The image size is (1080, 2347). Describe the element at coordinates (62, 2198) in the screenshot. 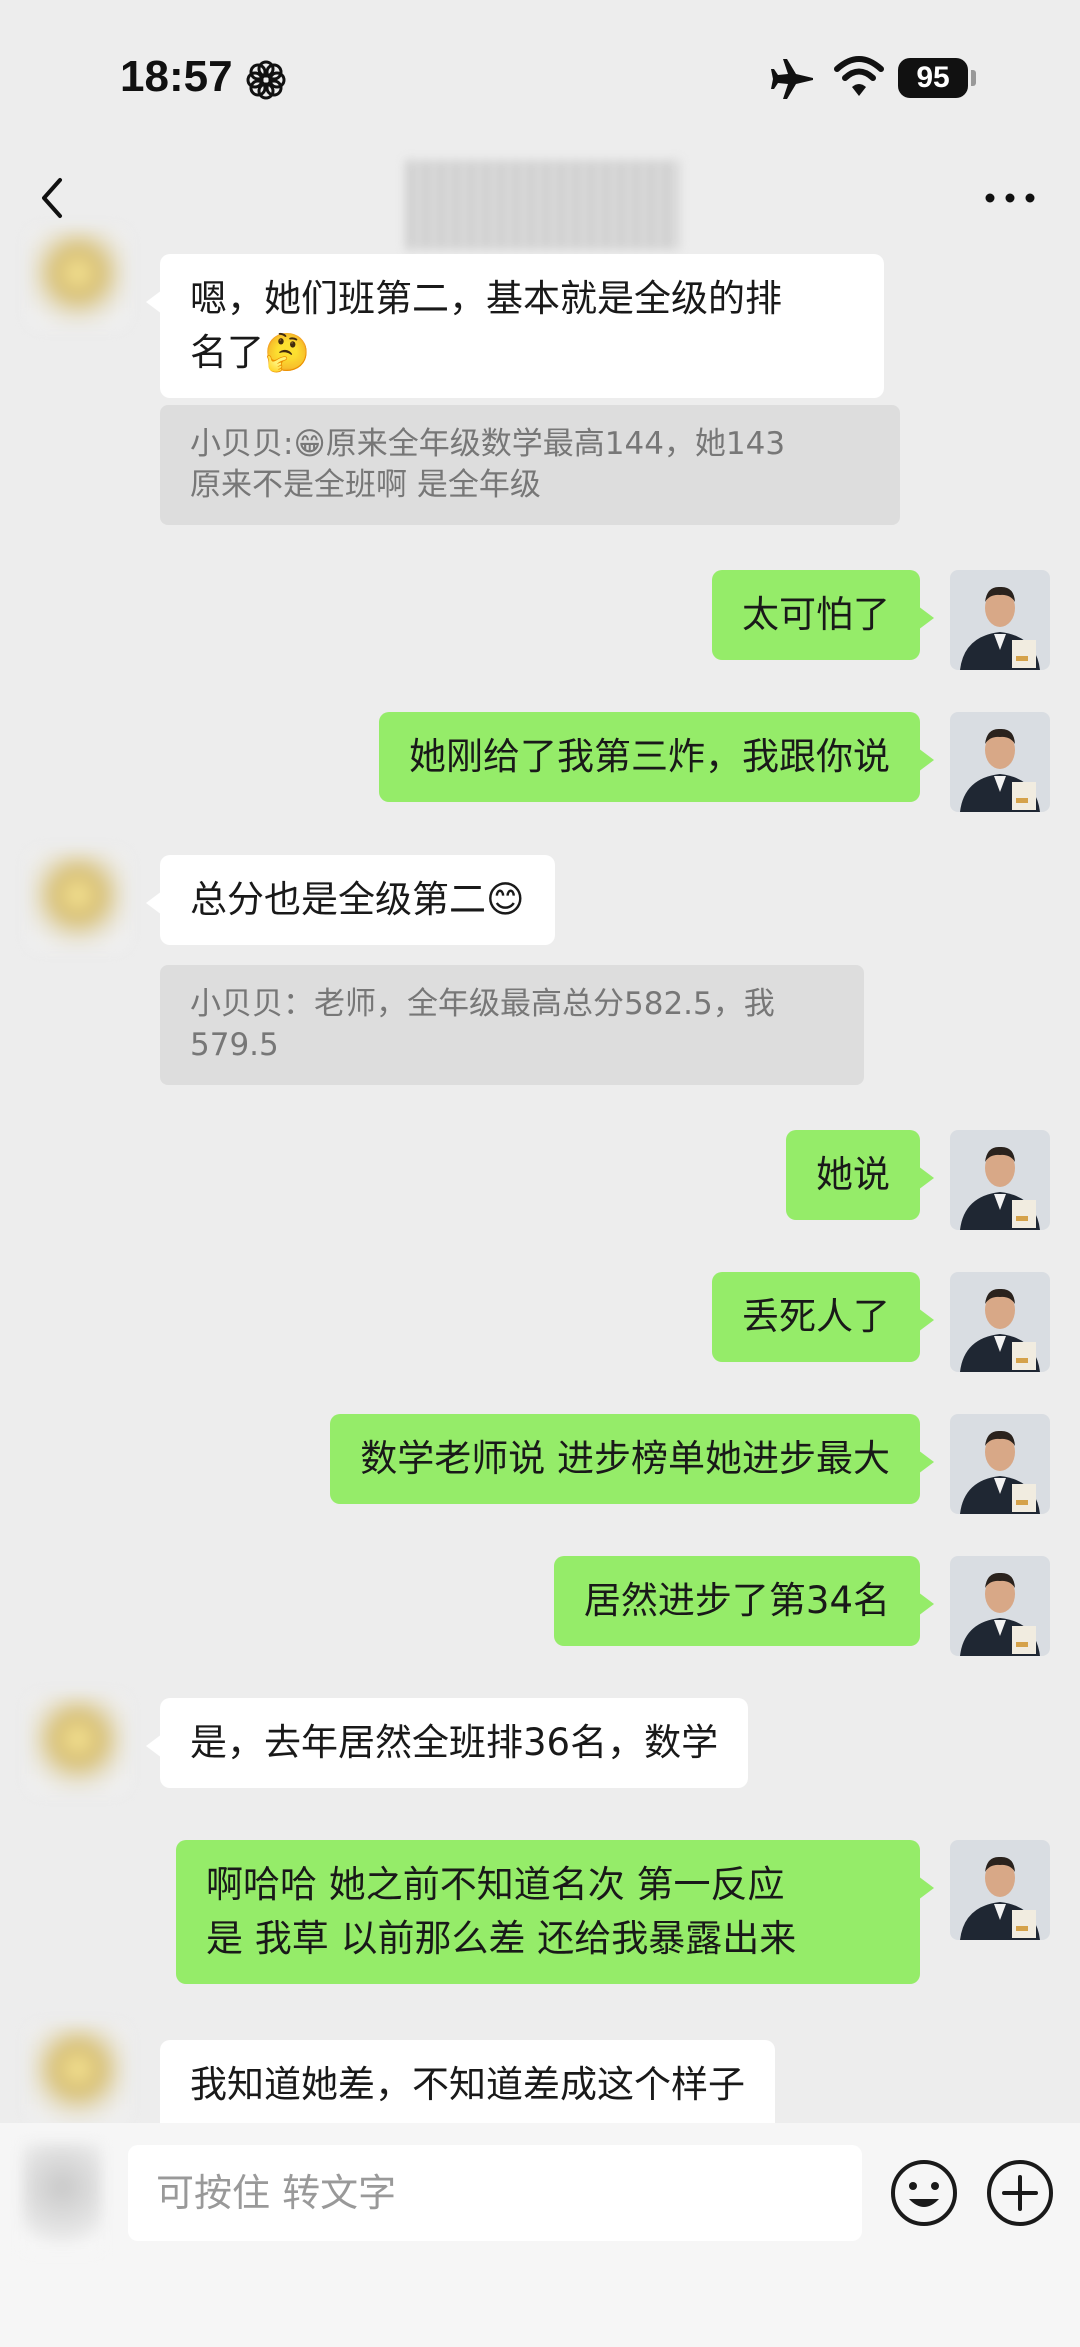

I see `voice-toggle-button` at that location.